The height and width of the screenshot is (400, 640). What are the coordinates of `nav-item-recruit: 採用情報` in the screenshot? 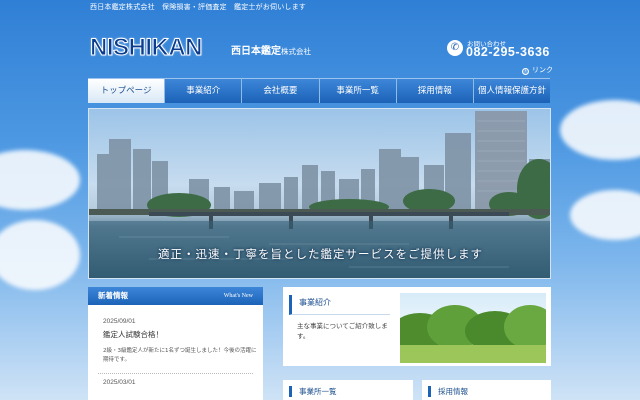 It's located at (435, 90).